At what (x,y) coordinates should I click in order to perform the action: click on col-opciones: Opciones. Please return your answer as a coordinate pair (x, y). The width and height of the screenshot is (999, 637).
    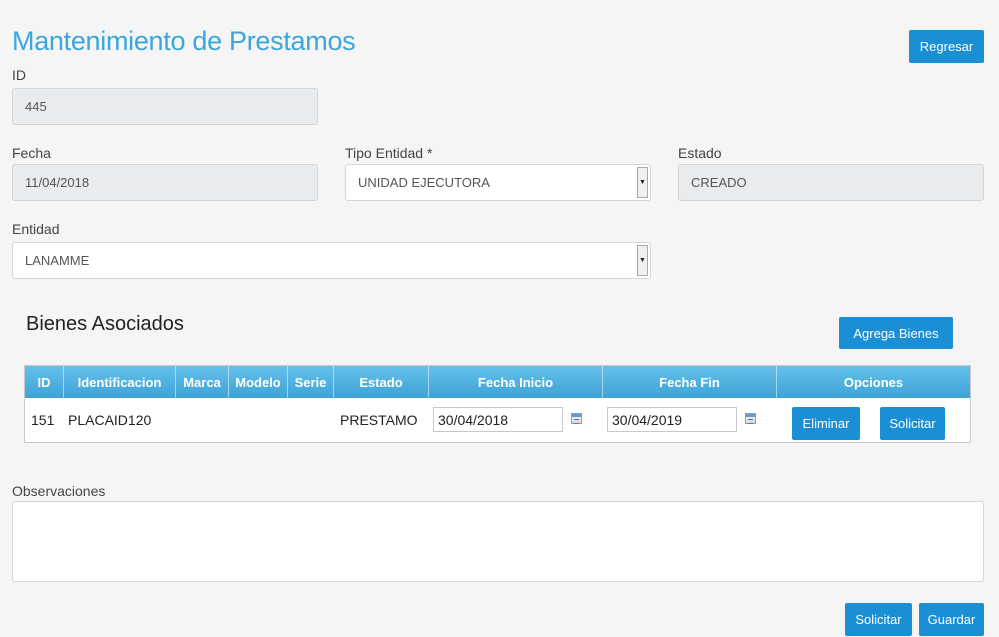
    Looking at the image, I should click on (873, 382).